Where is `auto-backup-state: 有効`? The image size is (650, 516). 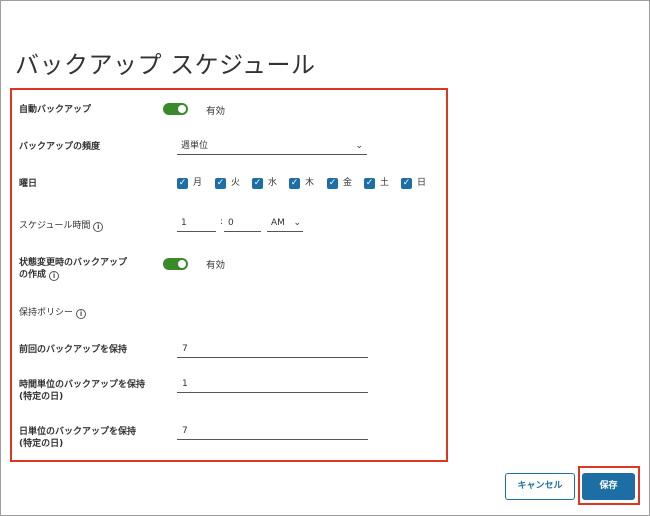 auto-backup-state: 有効 is located at coordinates (216, 111).